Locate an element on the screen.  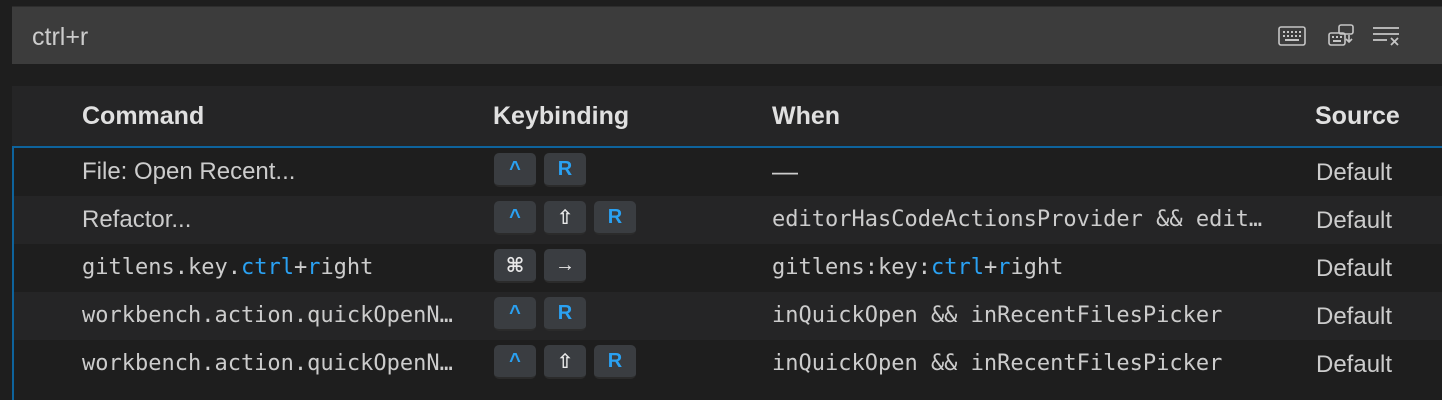
command-pre: gitlens.key. is located at coordinates (161, 267).